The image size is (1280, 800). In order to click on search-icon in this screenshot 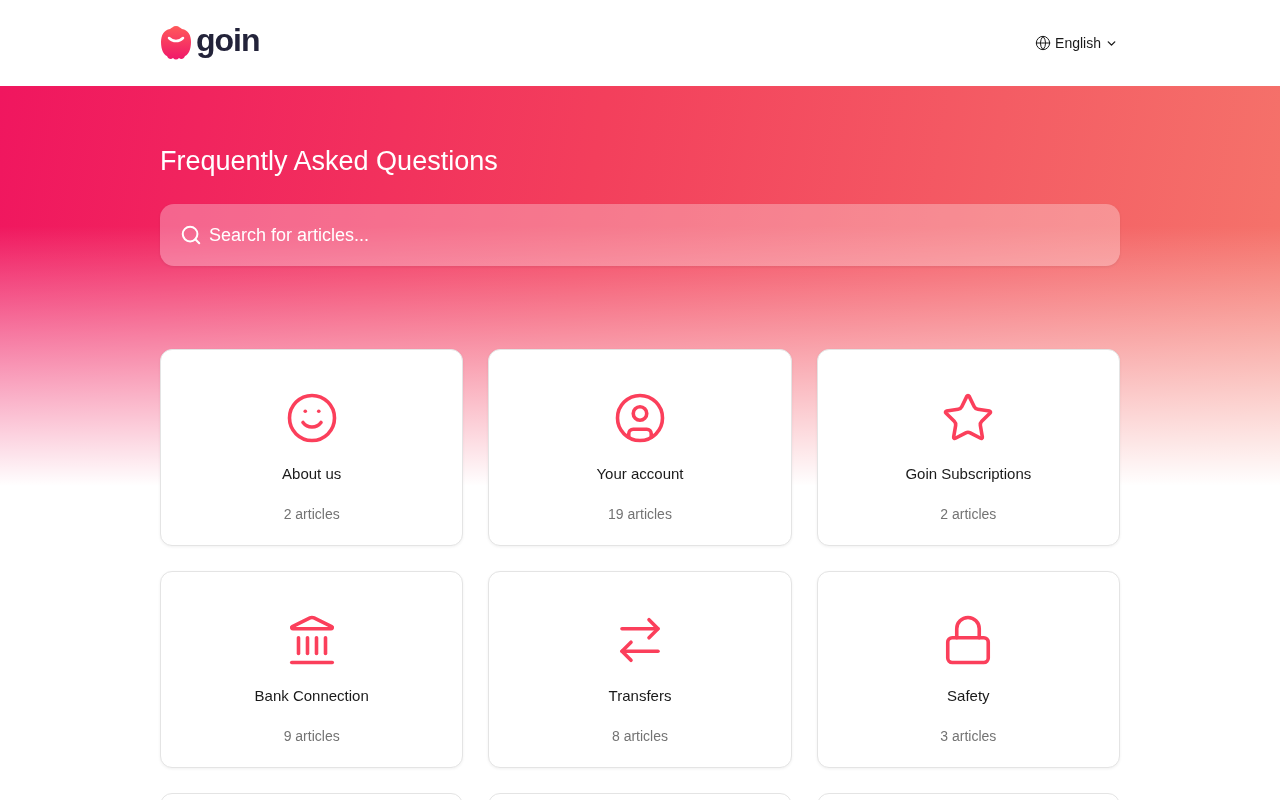, I will do `click(191, 235)`.